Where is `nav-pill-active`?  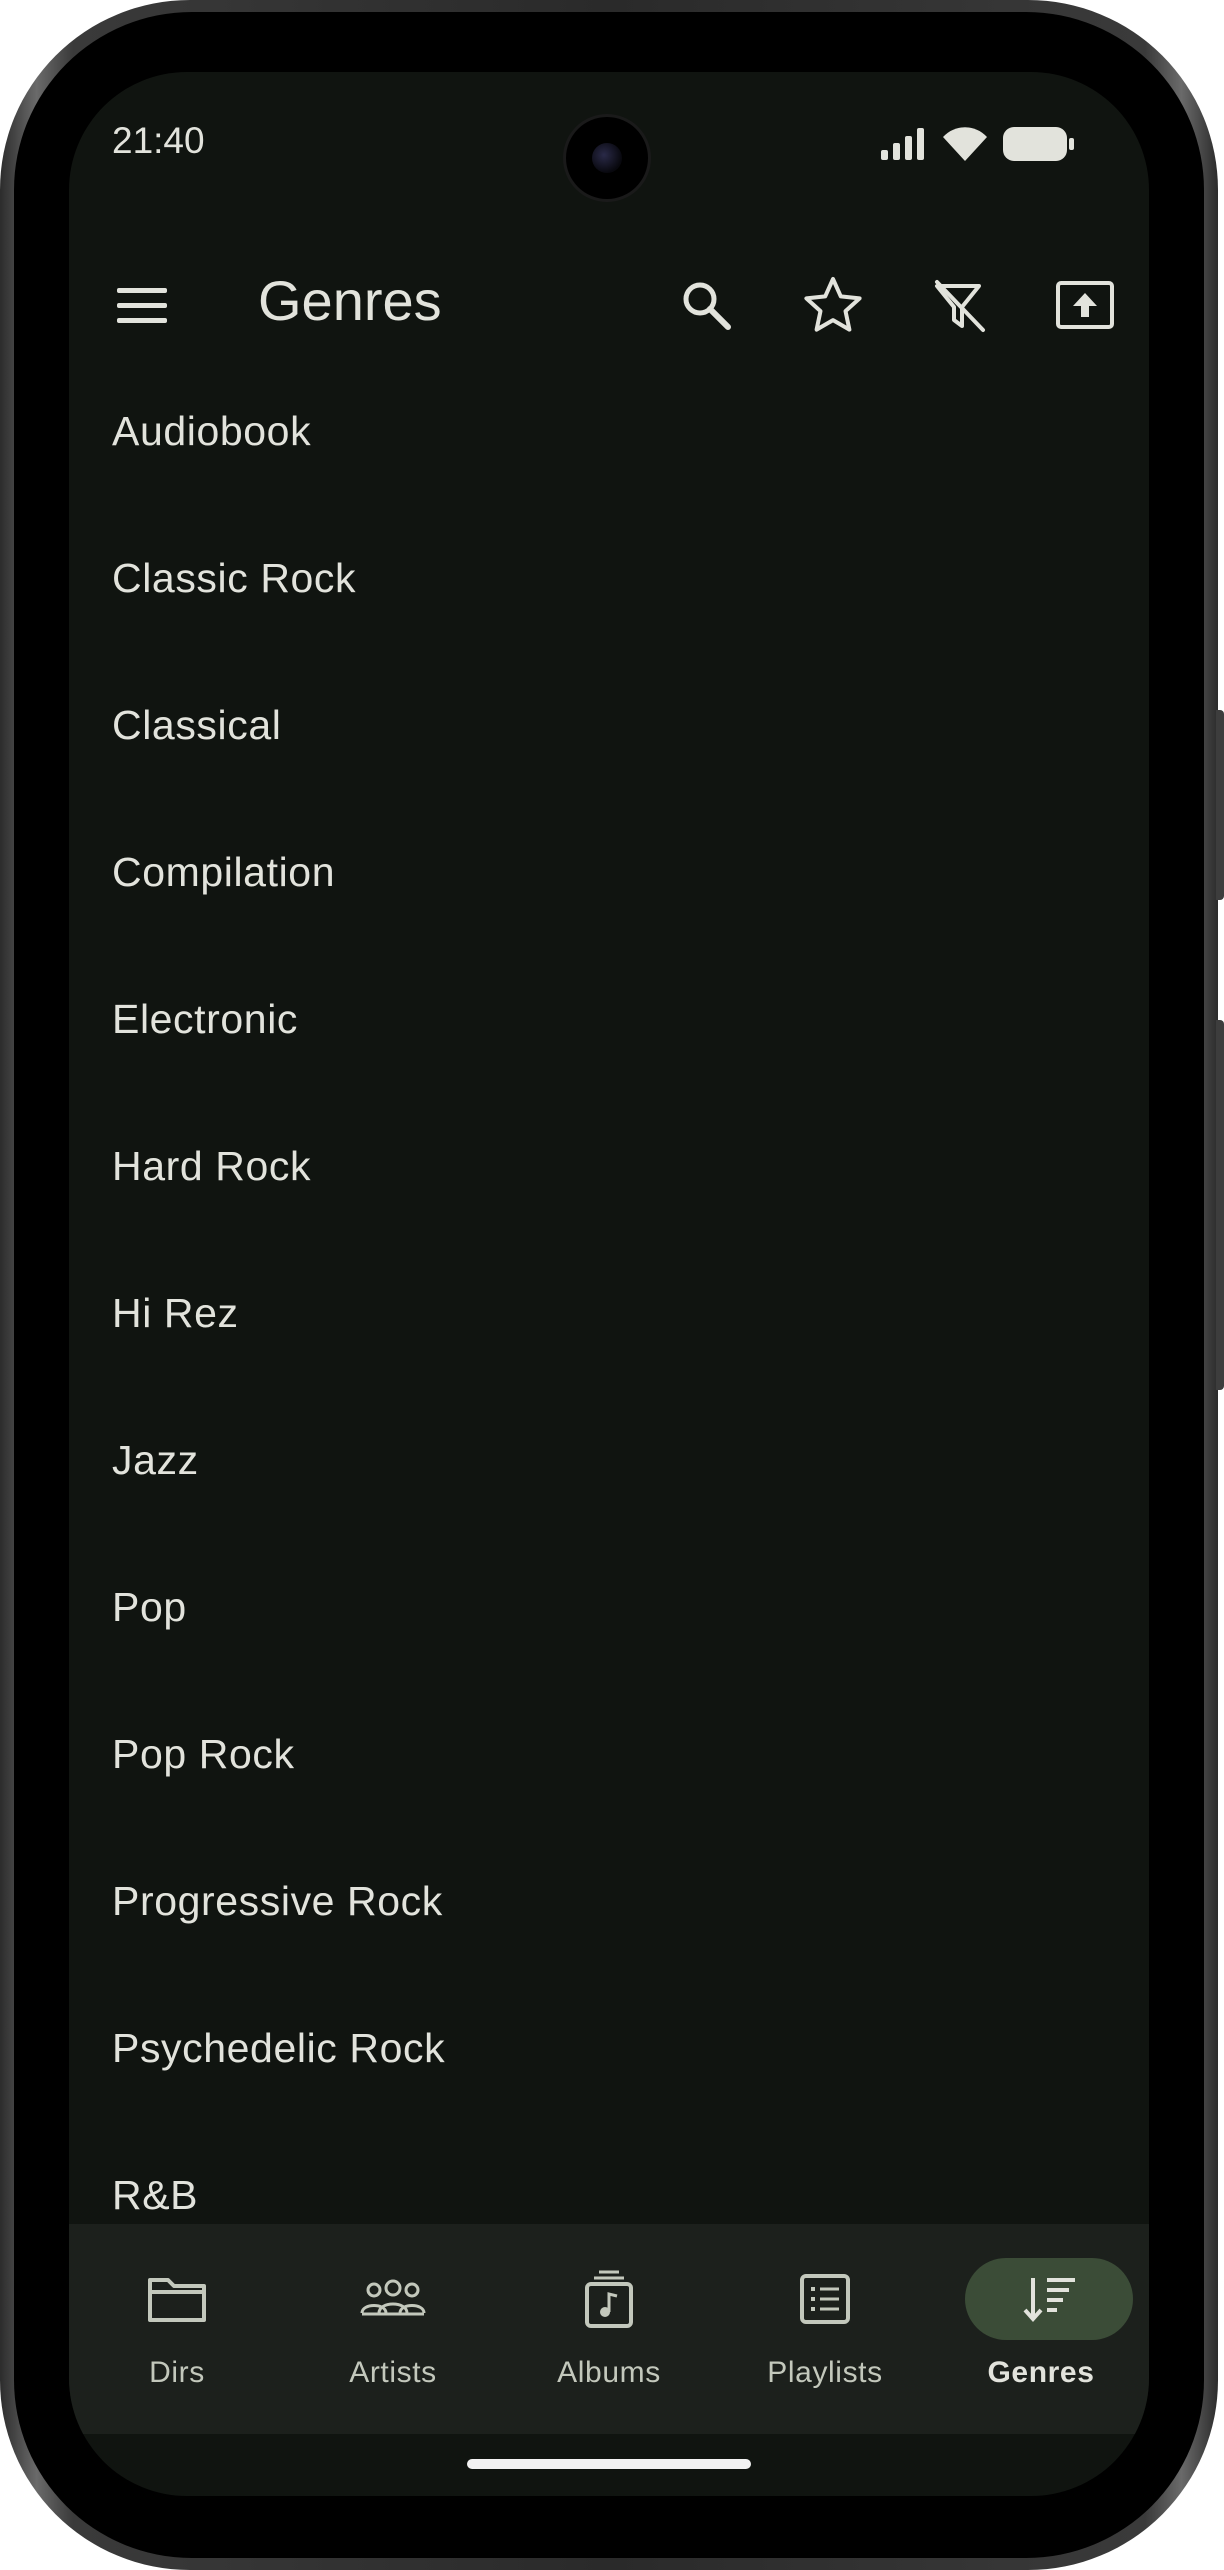 nav-pill-active is located at coordinates (1049, 2299).